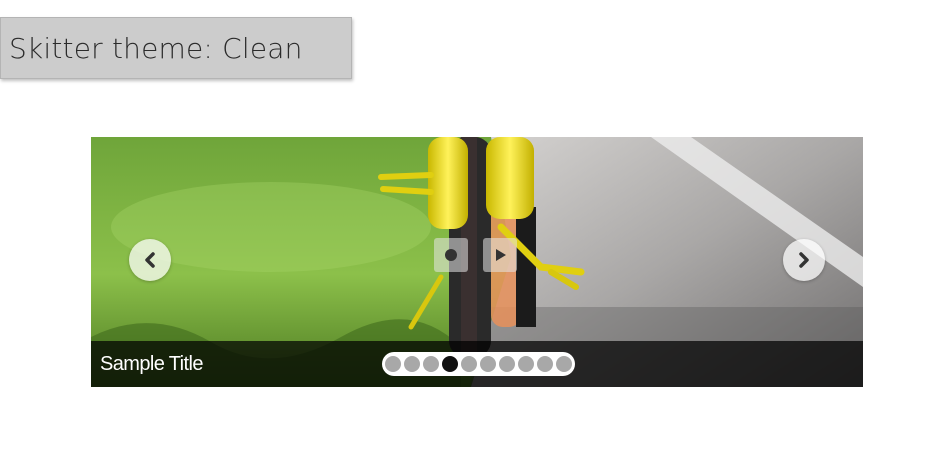 This screenshot has height=457, width=947. I want to click on pause-button, so click(451, 255).